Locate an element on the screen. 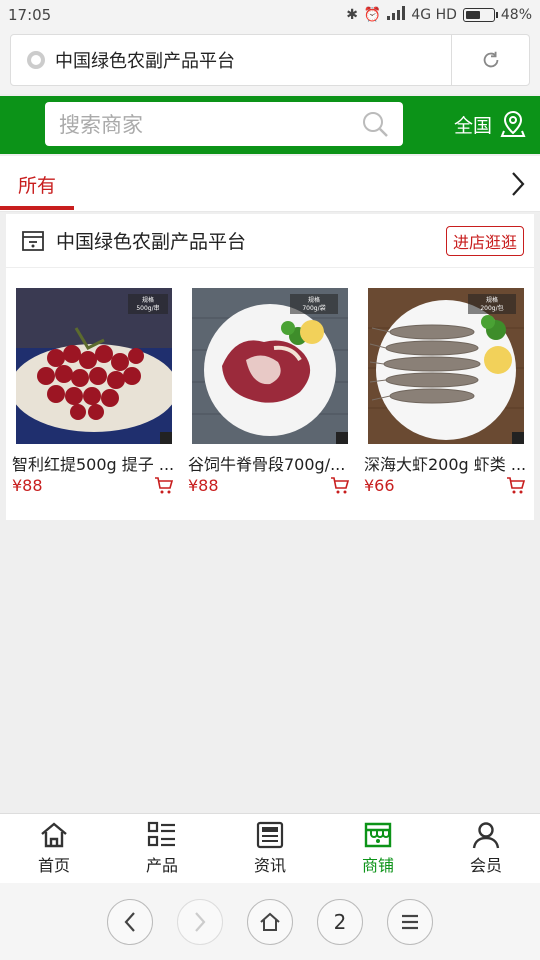 Image resolution: width=540 pixels, height=960 pixels. signal-icon is located at coordinates (396, 15).